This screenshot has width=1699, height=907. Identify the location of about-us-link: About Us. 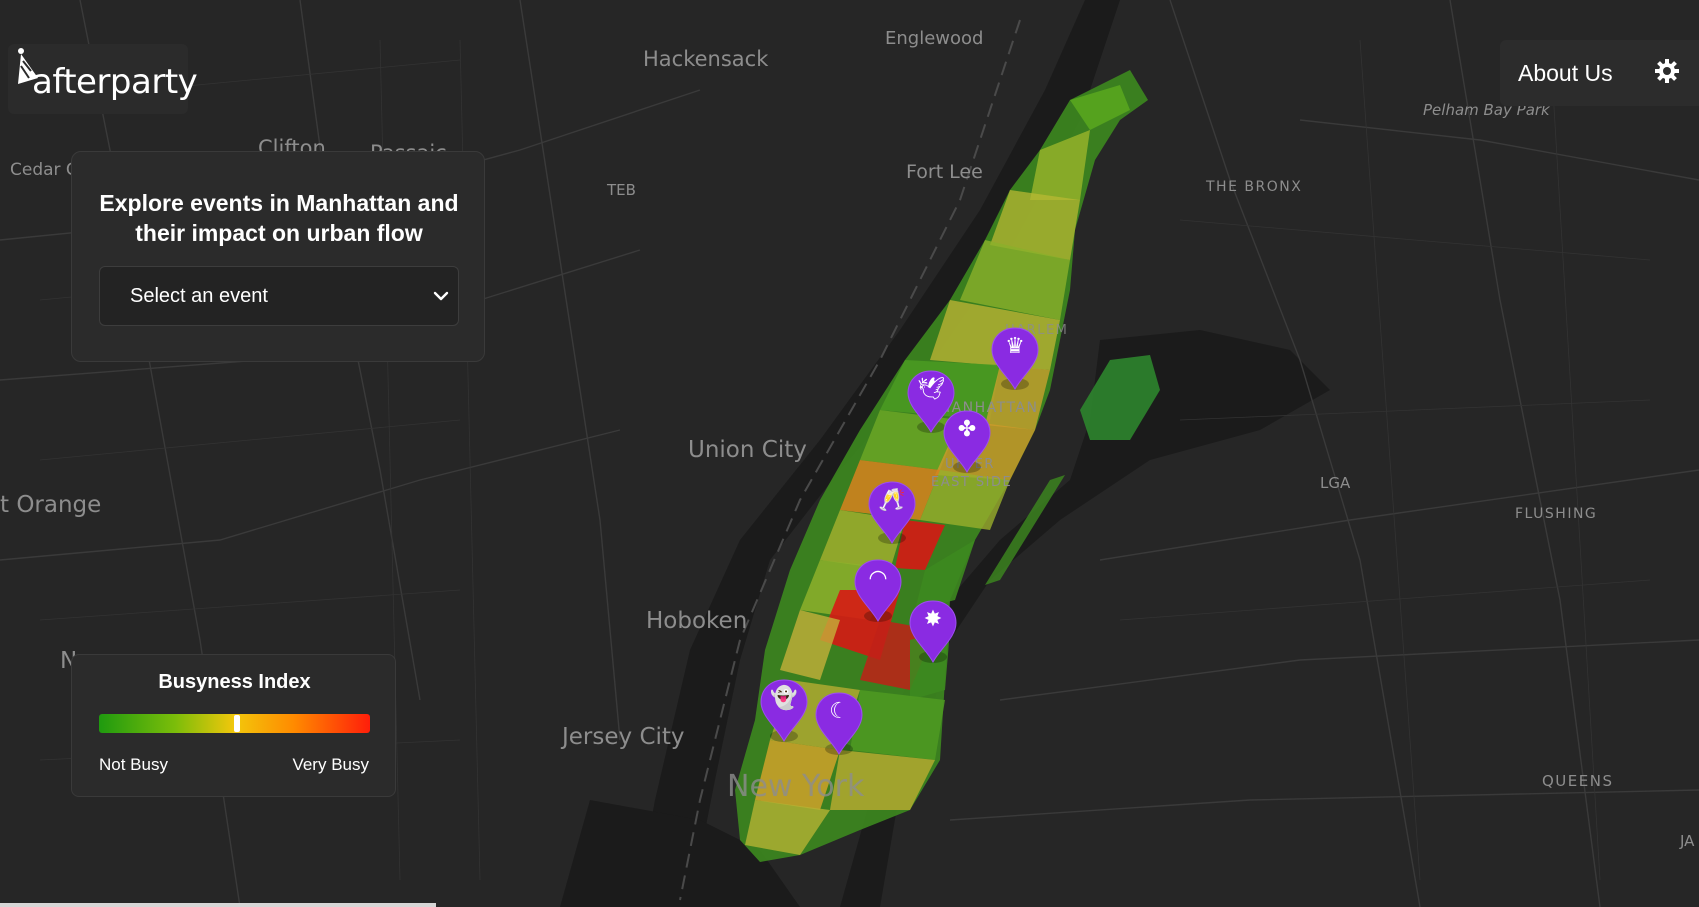
(1565, 73).